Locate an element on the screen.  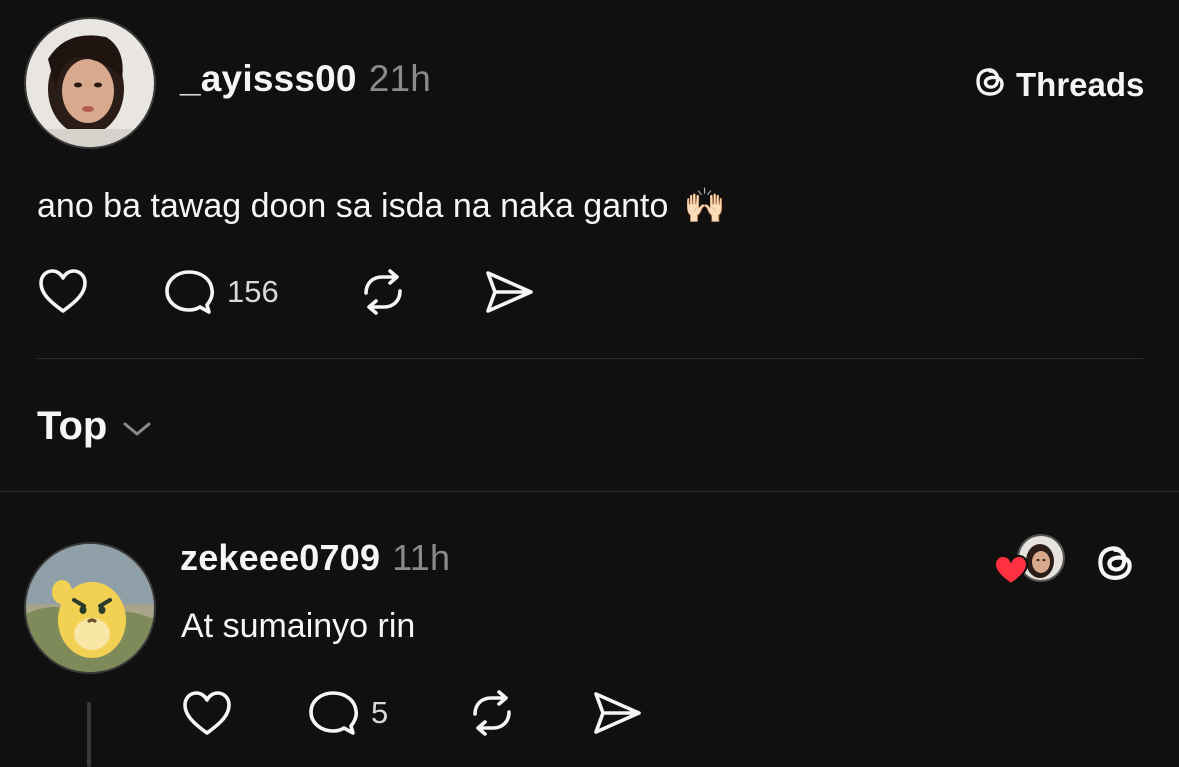
thread-connector-line is located at coordinates (89, 734).